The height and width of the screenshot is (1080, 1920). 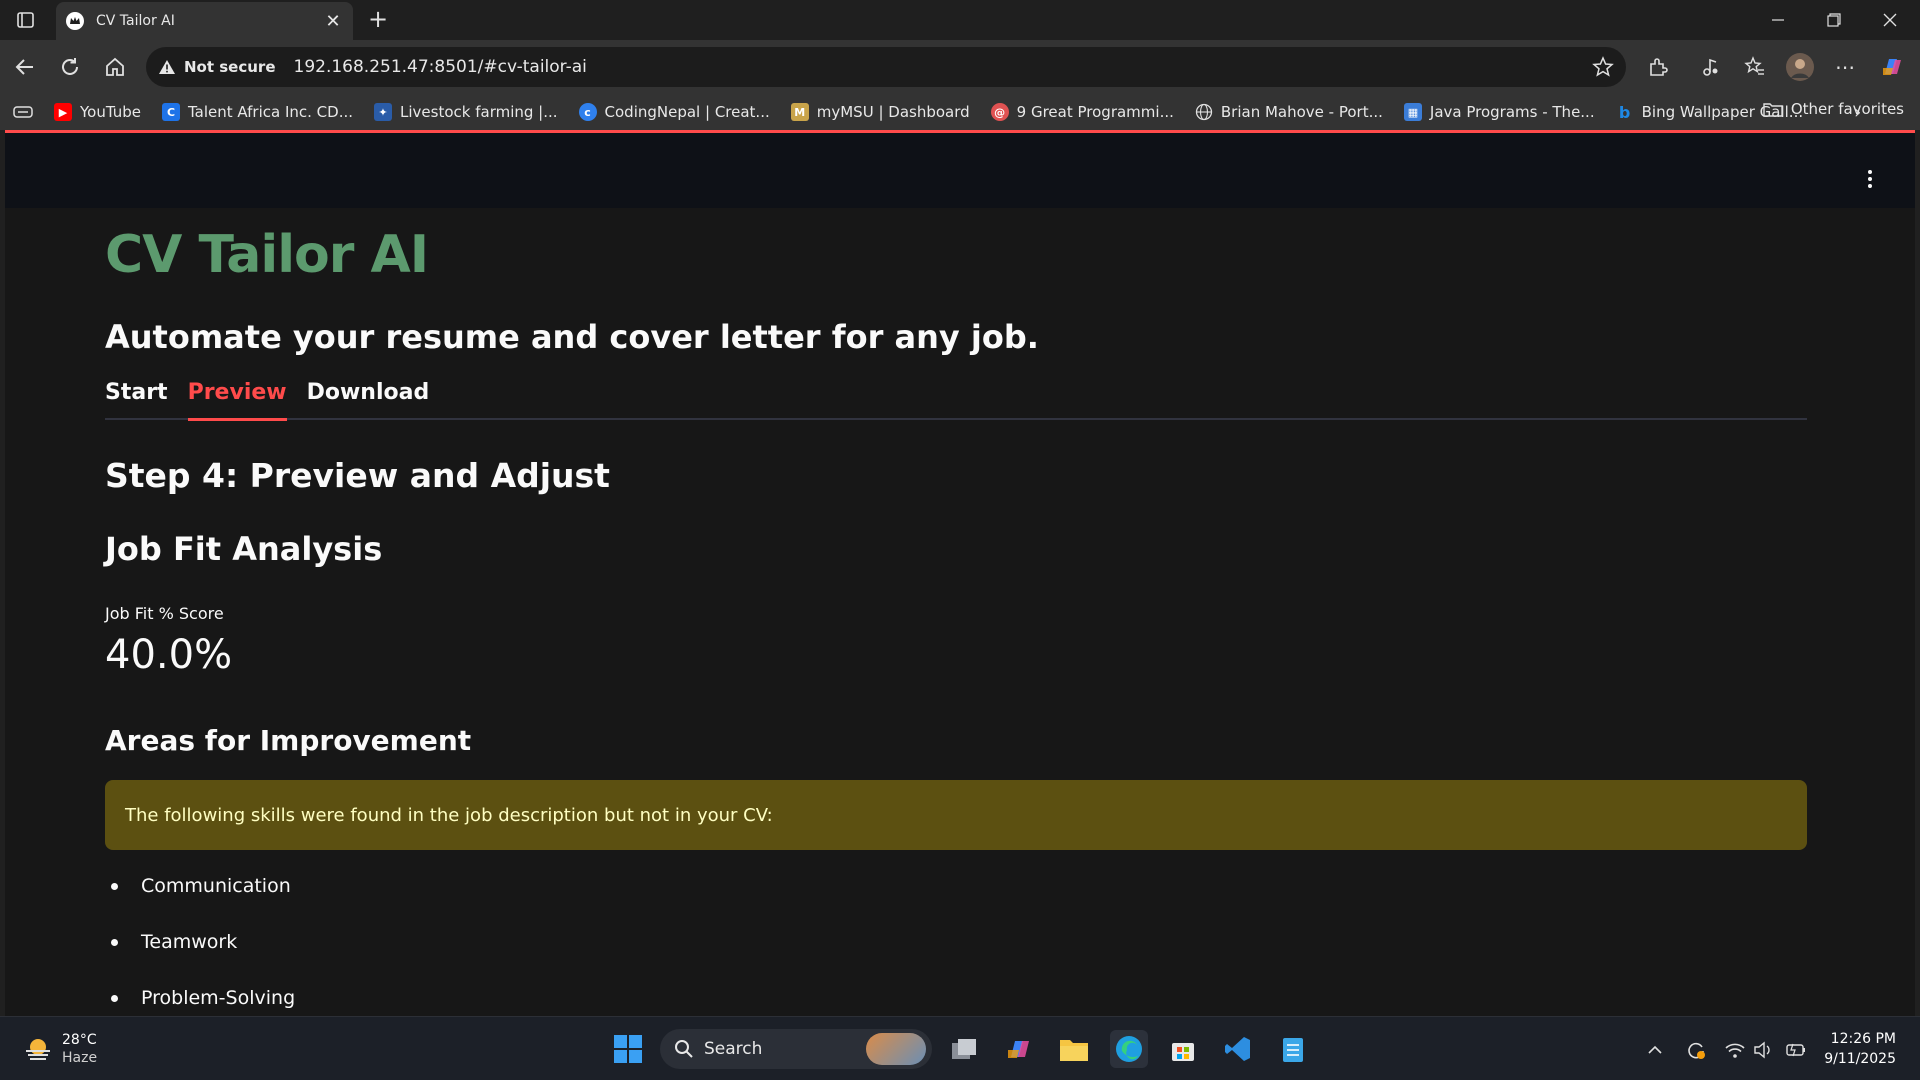 What do you see at coordinates (1847, 109) in the screenshot?
I see `other-favorites-label: Other favorites` at bounding box center [1847, 109].